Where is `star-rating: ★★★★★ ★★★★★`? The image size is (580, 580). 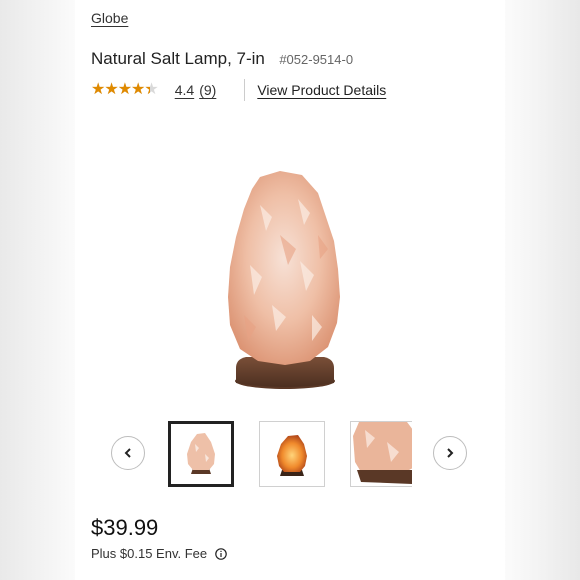
star-rating: ★★★★★ ★★★★★ is located at coordinates (125, 90).